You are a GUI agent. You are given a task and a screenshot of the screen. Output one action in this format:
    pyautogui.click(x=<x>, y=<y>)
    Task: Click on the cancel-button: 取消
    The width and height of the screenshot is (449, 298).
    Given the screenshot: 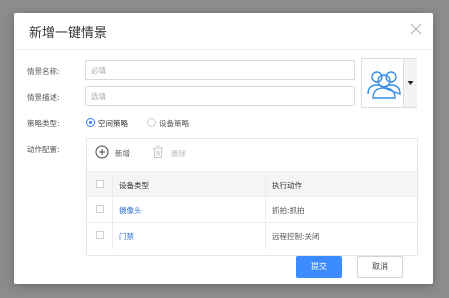 What is the action you would take?
    pyautogui.click(x=380, y=267)
    